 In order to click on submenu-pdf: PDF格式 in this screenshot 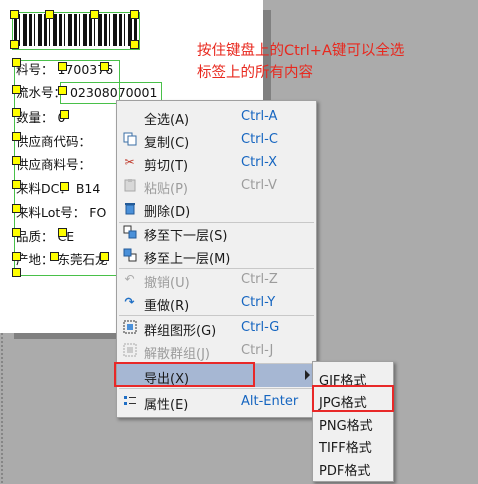, I will do `click(353, 467)`.